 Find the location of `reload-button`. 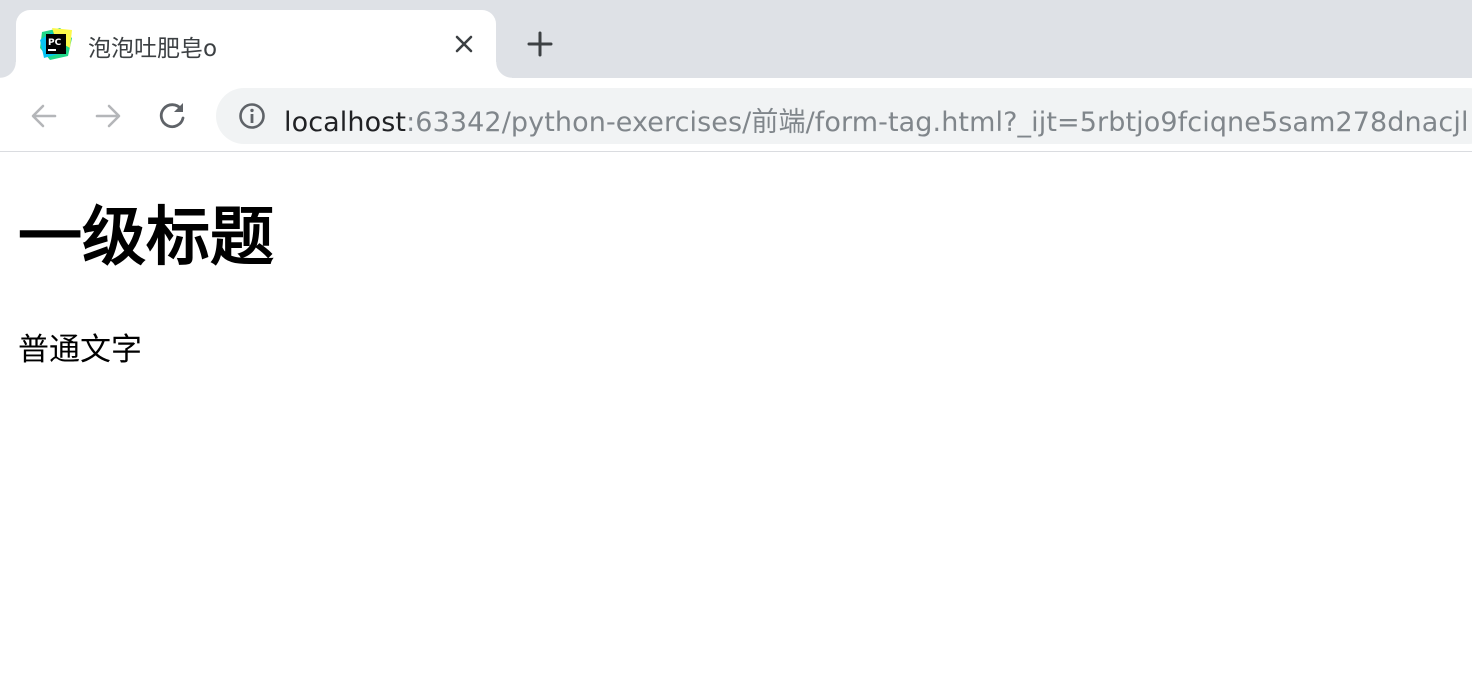

reload-button is located at coordinates (172, 116).